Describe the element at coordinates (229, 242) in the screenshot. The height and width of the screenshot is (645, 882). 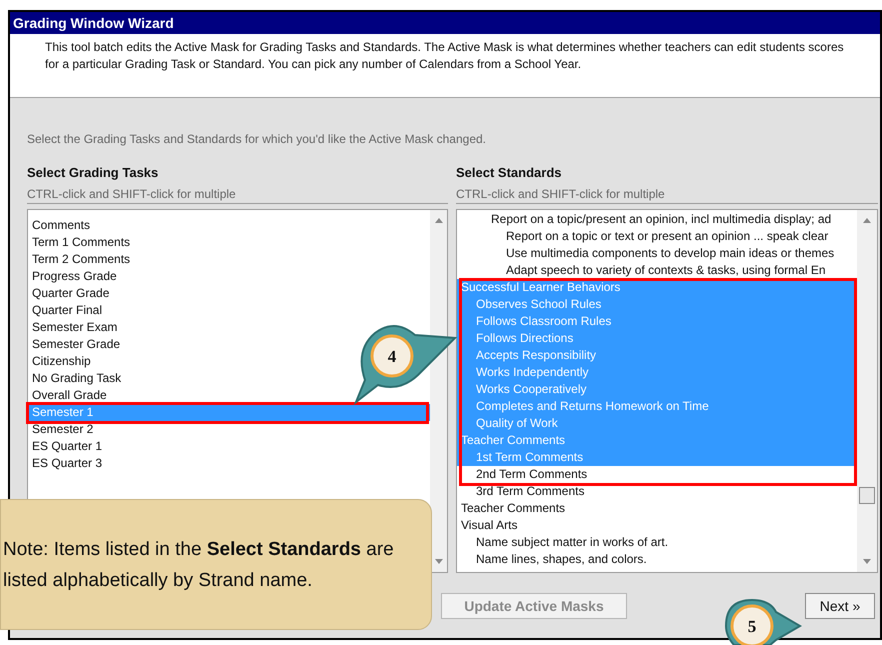
I see `list-item: Term 1 Comments` at that location.